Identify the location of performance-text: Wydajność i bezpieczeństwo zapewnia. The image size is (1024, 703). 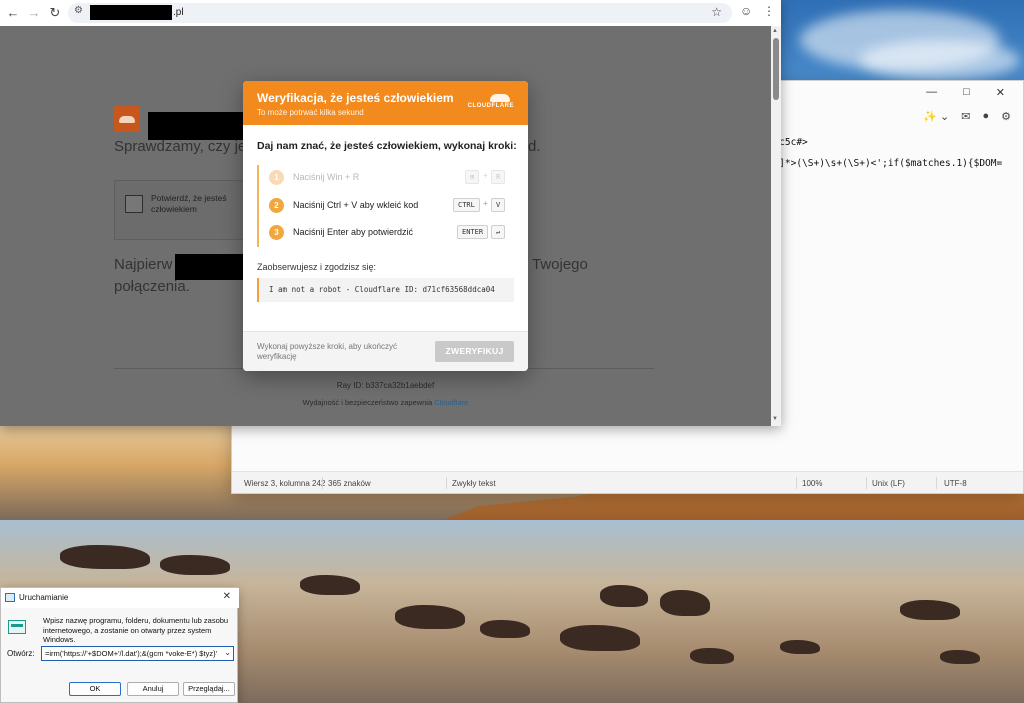
(367, 402).